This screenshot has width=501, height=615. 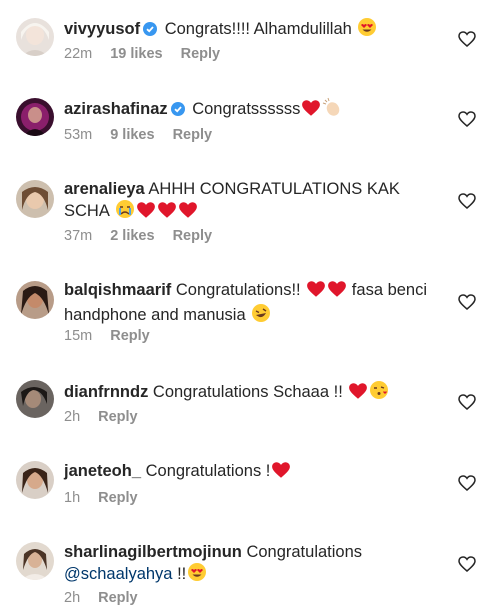 I want to click on comment-meta: 22m 19 likes Reply, so click(x=151, y=54).